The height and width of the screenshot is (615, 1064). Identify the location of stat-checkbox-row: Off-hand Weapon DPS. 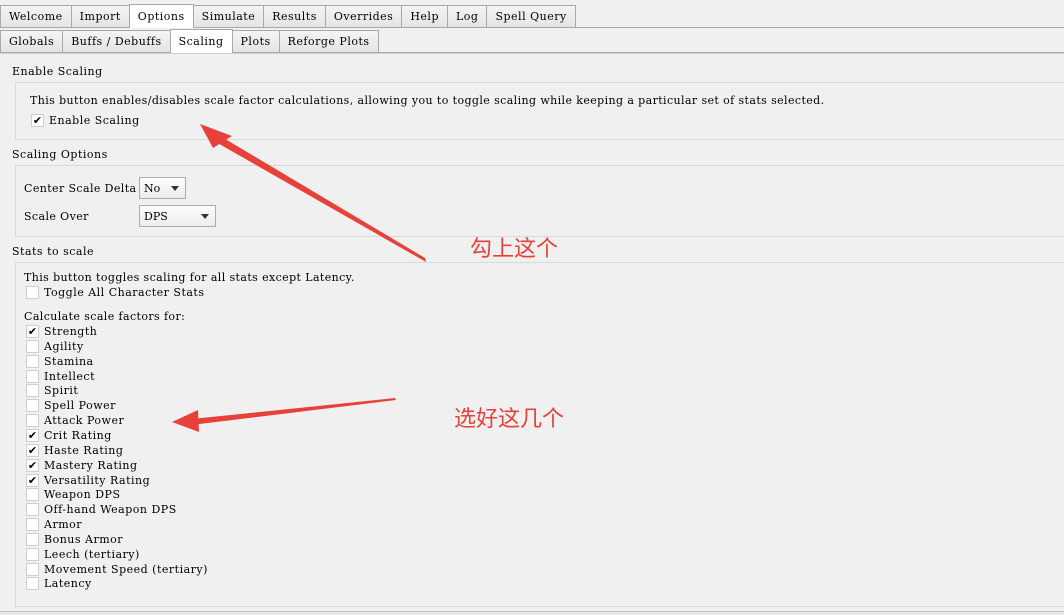
(101, 510).